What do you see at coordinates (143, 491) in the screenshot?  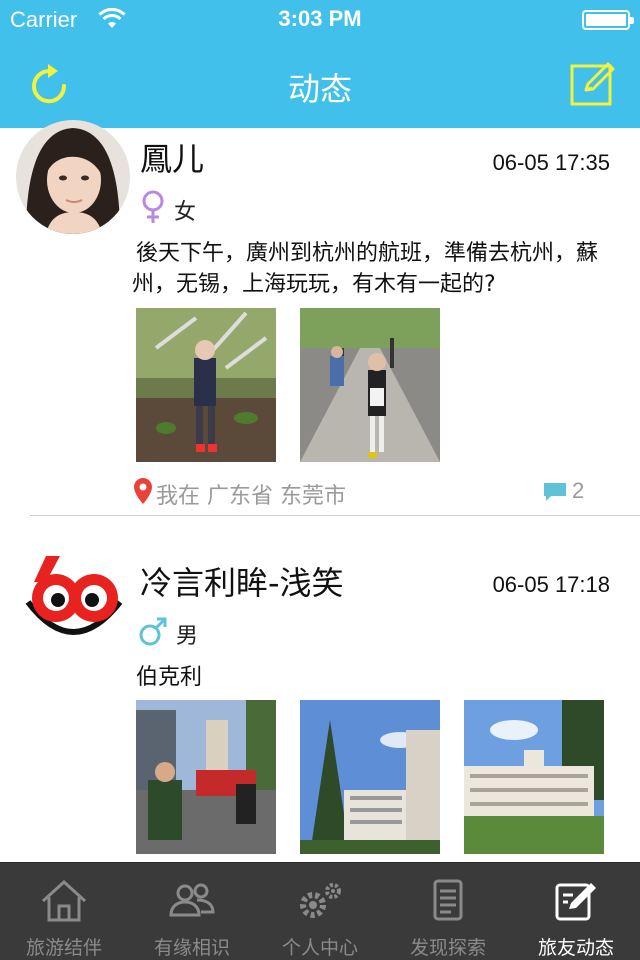 I see `location-pin-icon` at bounding box center [143, 491].